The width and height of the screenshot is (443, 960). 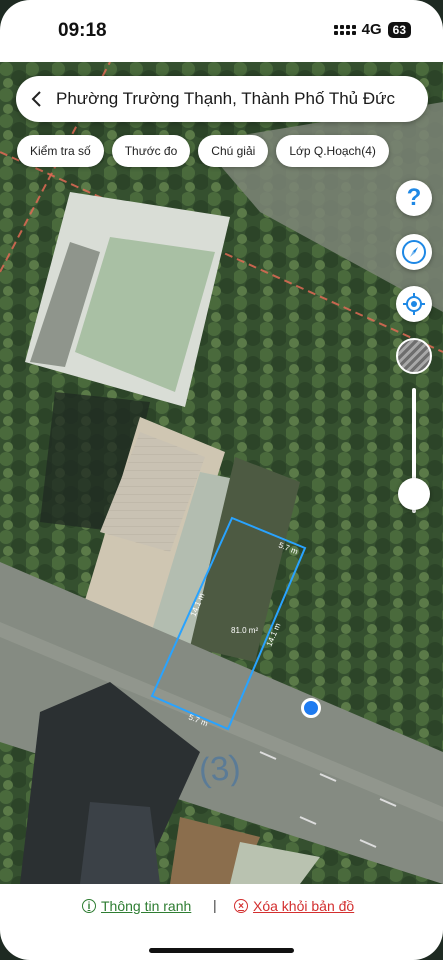 I want to click on signal-icon, so click(x=344, y=29).